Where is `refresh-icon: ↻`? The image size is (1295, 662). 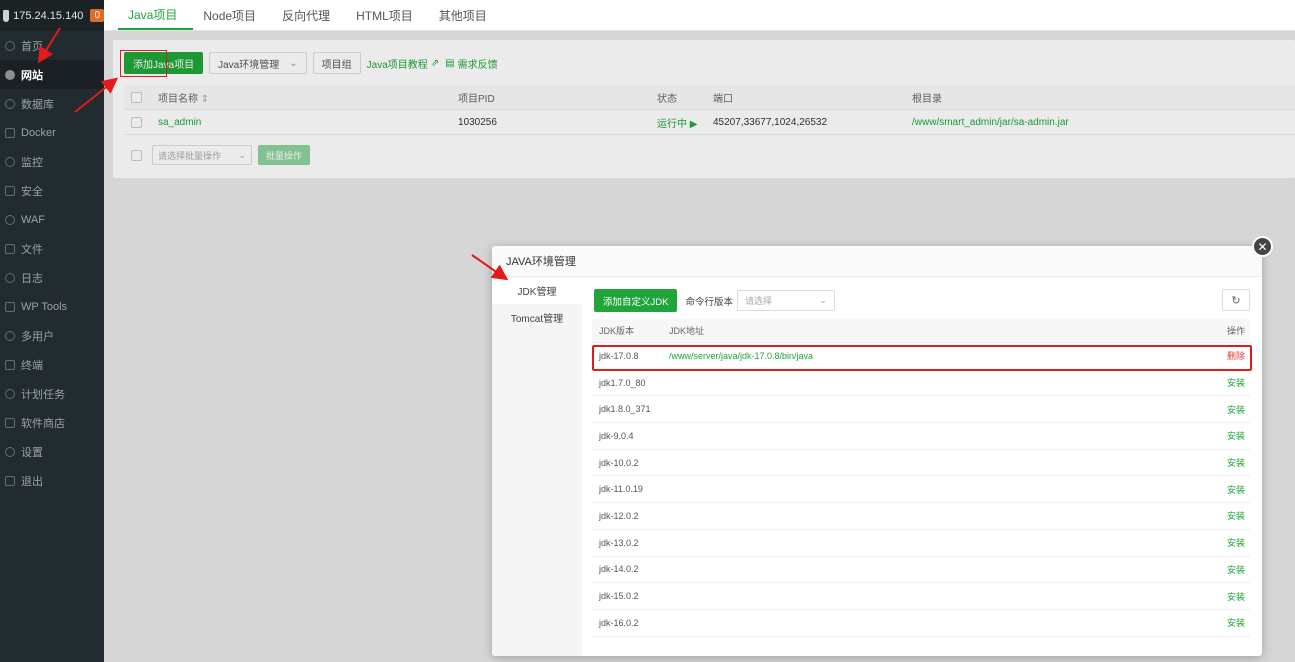
refresh-icon: ↻ is located at coordinates (1236, 300).